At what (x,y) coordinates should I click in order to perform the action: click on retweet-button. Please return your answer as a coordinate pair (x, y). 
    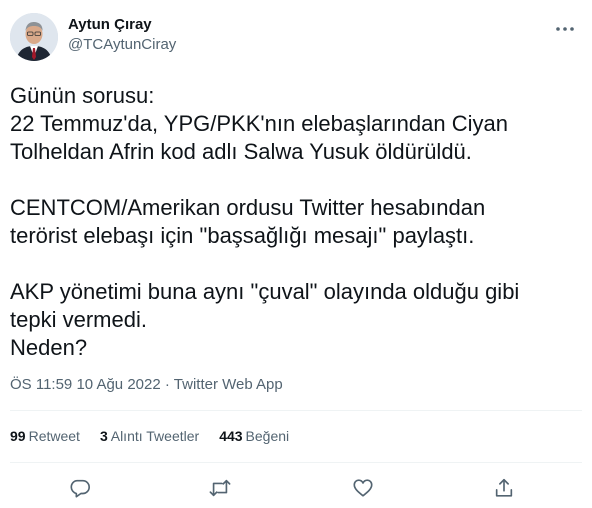
    Looking at the image, I should click on (220, 488).